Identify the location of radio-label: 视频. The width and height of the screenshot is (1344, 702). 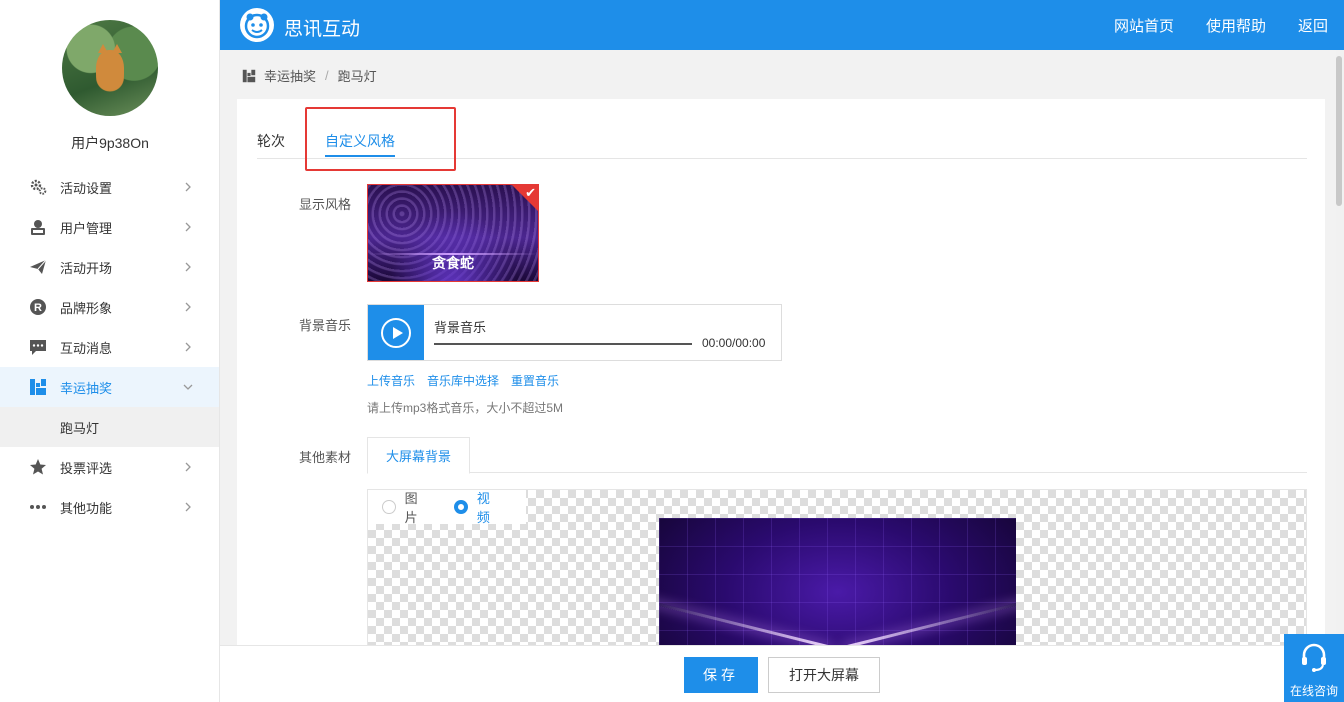
(483, 508).